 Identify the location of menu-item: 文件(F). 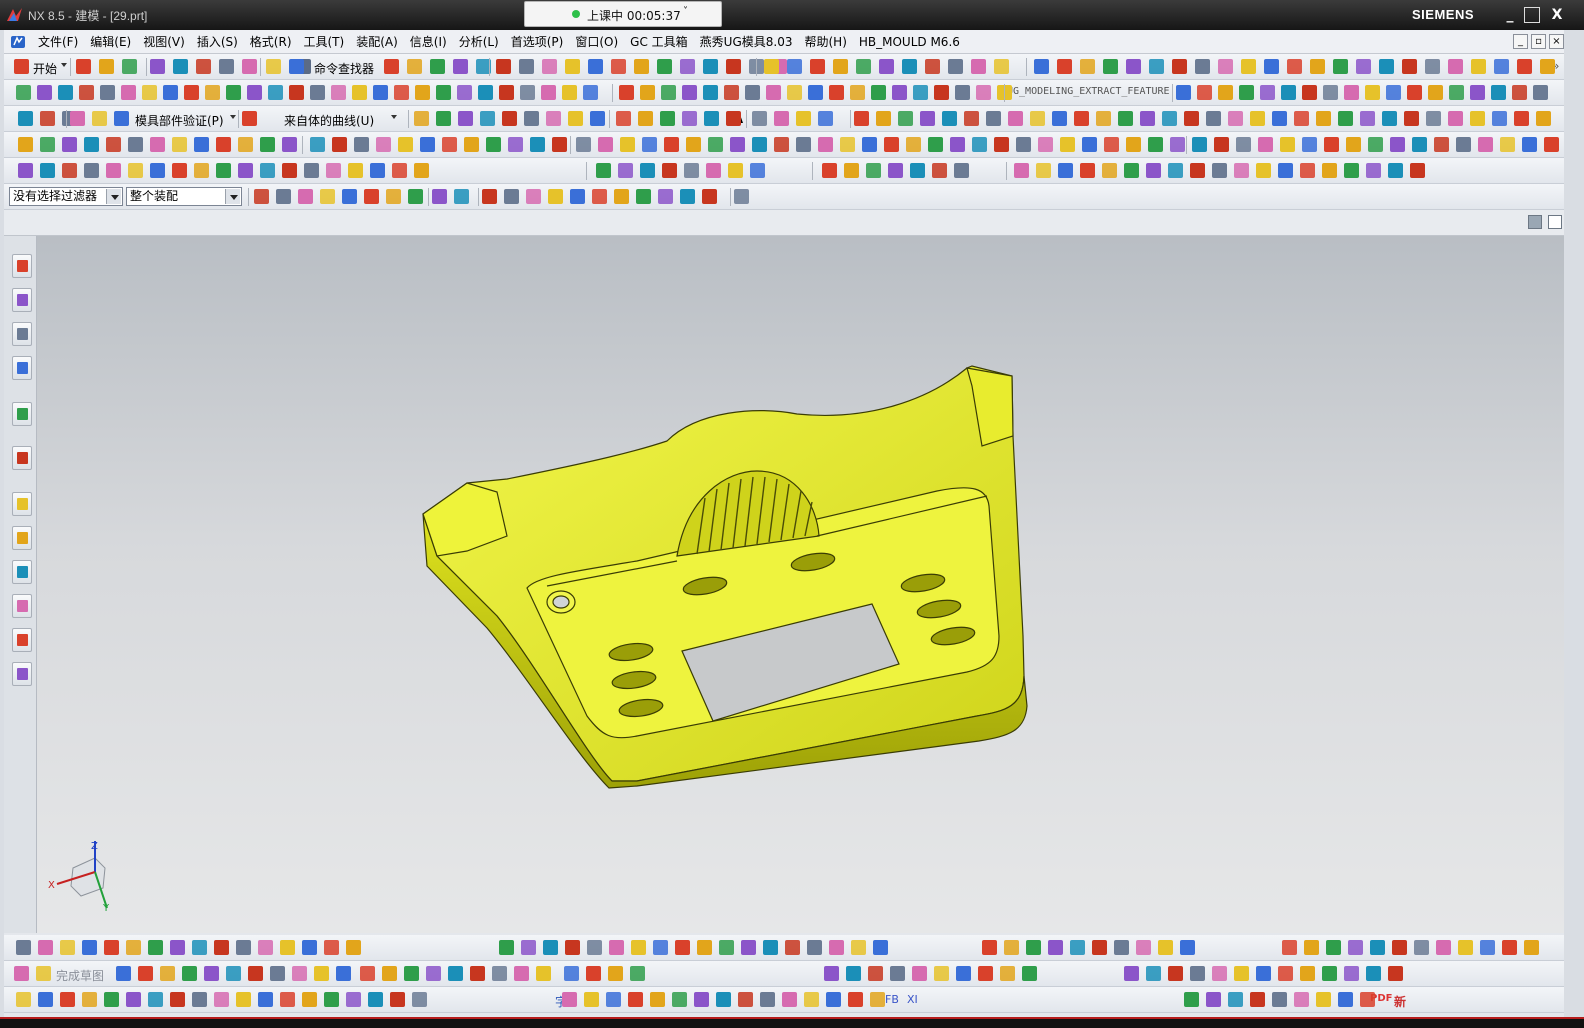
(58, 42).